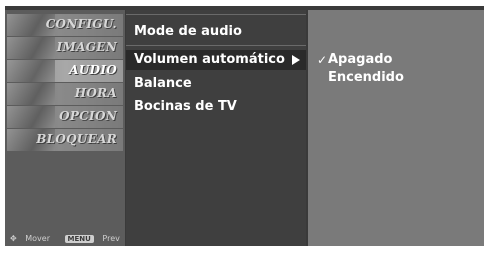  I want to click on sidebar-item-label: CONFIGU., so click(81, 24).